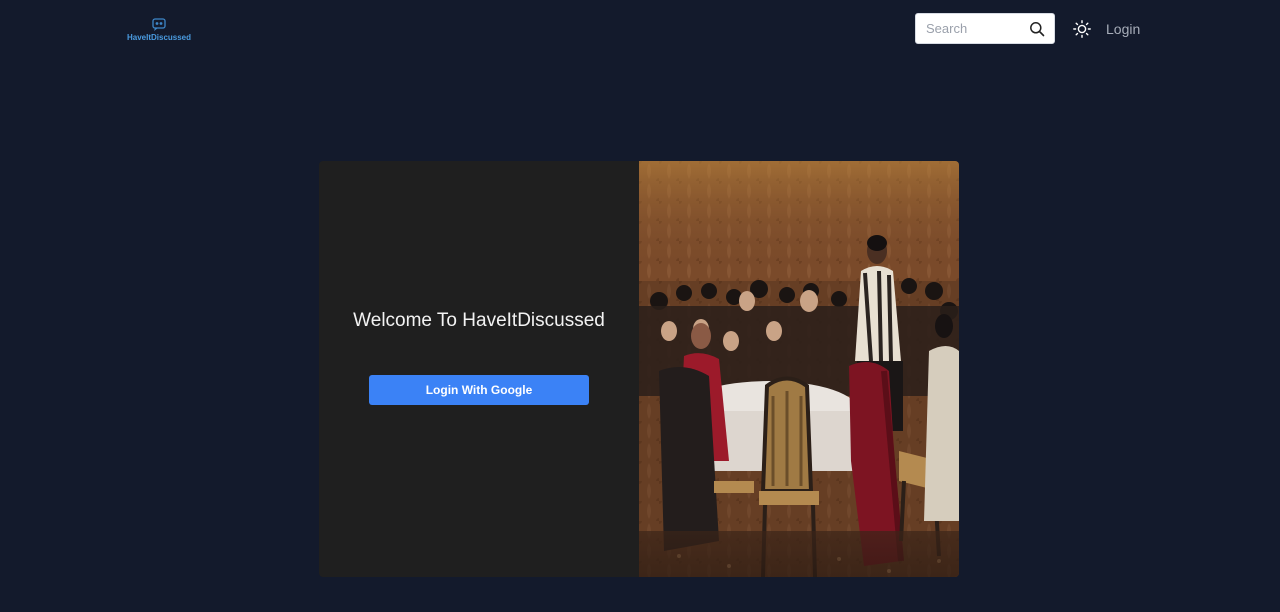  I want to click on login-link: Login, so click(1123, 29).